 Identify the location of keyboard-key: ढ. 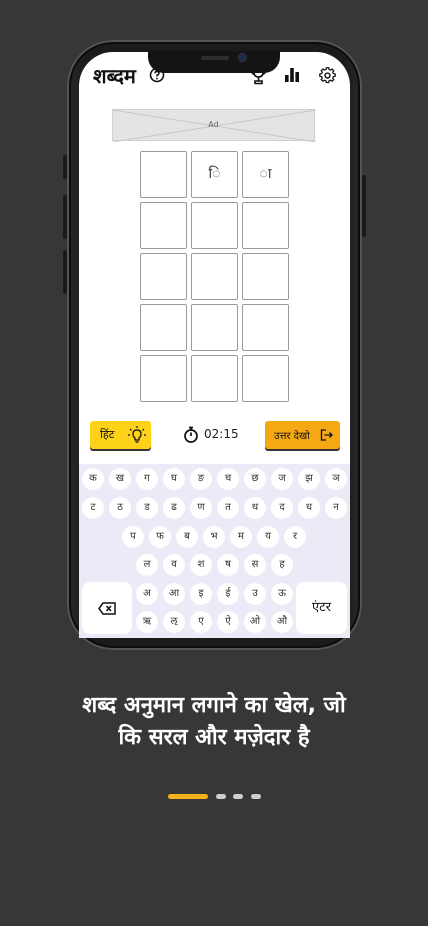
(174, 508).